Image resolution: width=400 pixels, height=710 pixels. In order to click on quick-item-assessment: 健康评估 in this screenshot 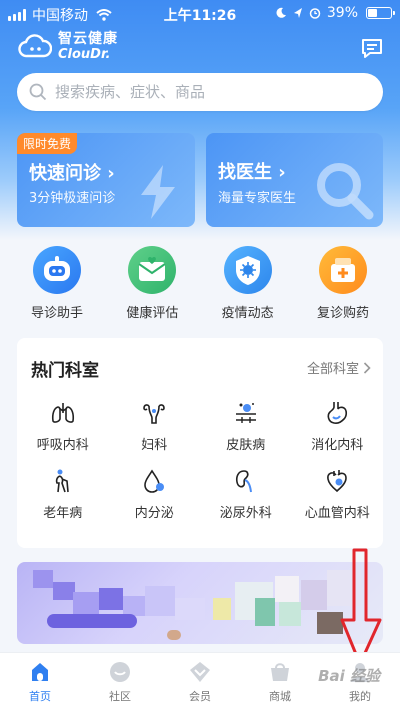, I will do `click(152, 286)`.